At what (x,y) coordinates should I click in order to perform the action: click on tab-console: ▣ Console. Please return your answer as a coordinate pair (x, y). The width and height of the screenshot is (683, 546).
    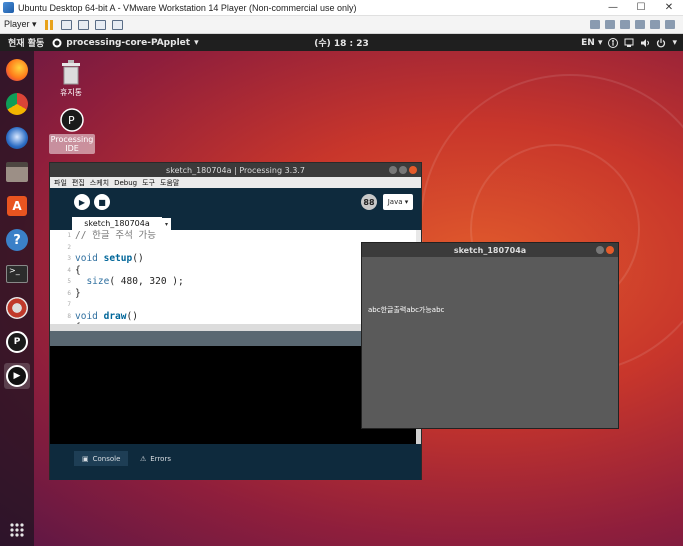
    Looking at the image, I should click on (101, 458).